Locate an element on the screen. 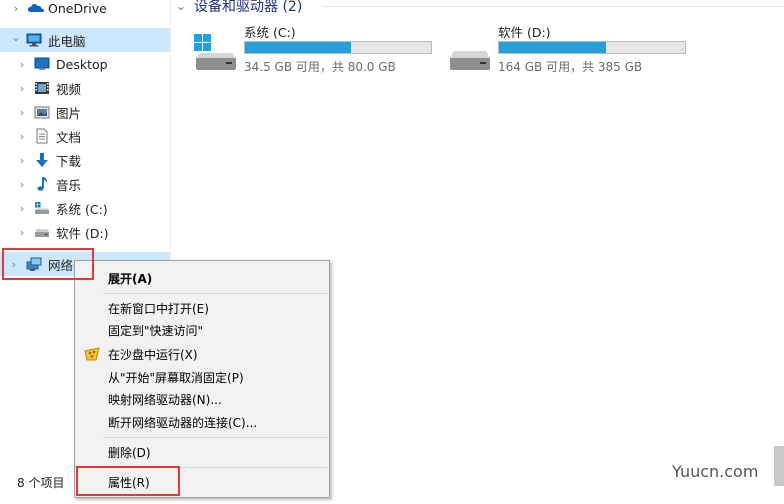  section-divider is located at coordinates (553, 6).